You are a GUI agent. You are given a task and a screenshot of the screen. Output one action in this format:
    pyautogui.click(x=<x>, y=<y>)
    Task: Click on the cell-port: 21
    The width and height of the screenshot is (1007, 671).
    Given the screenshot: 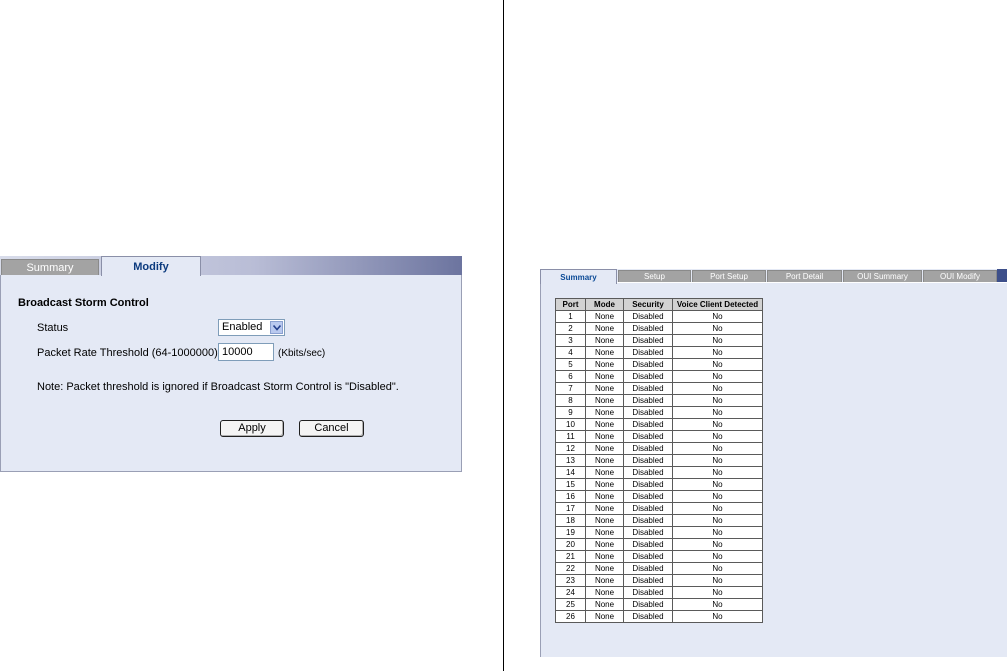 What is the action you would take?
    pyautogui.click(x=570, y=556)
    